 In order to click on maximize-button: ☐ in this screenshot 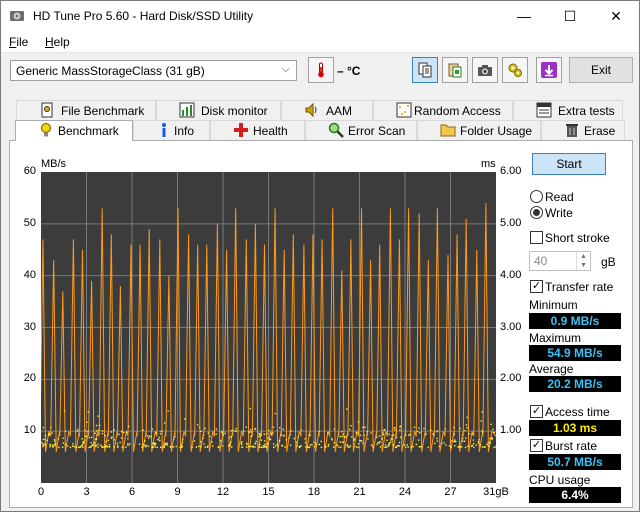, I will do `click(570, 16)`.